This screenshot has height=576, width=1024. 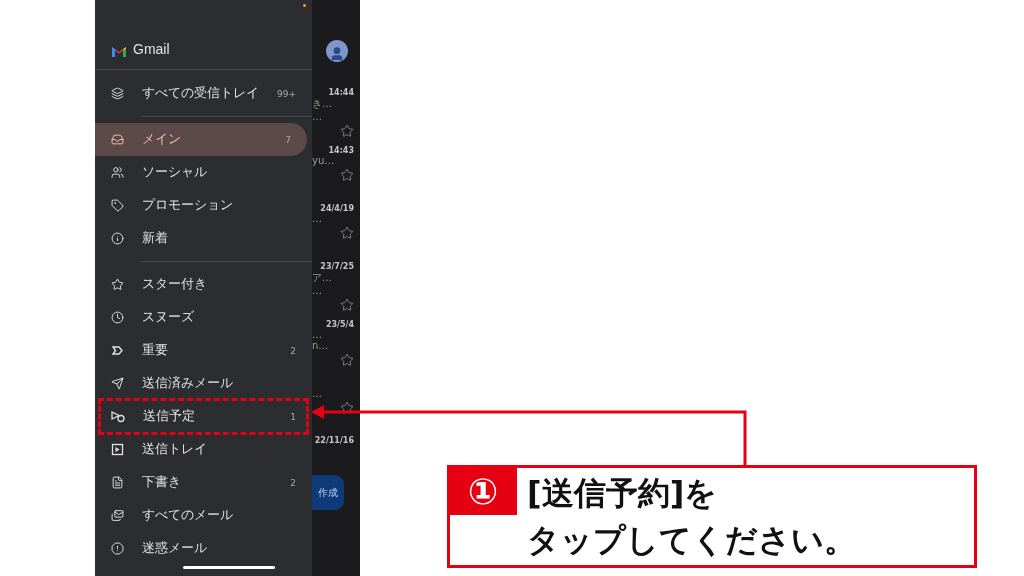 What do you see at coordinates (304, 5) in the screenshot?
I see `status-dot` at bounding box center [304, 5].